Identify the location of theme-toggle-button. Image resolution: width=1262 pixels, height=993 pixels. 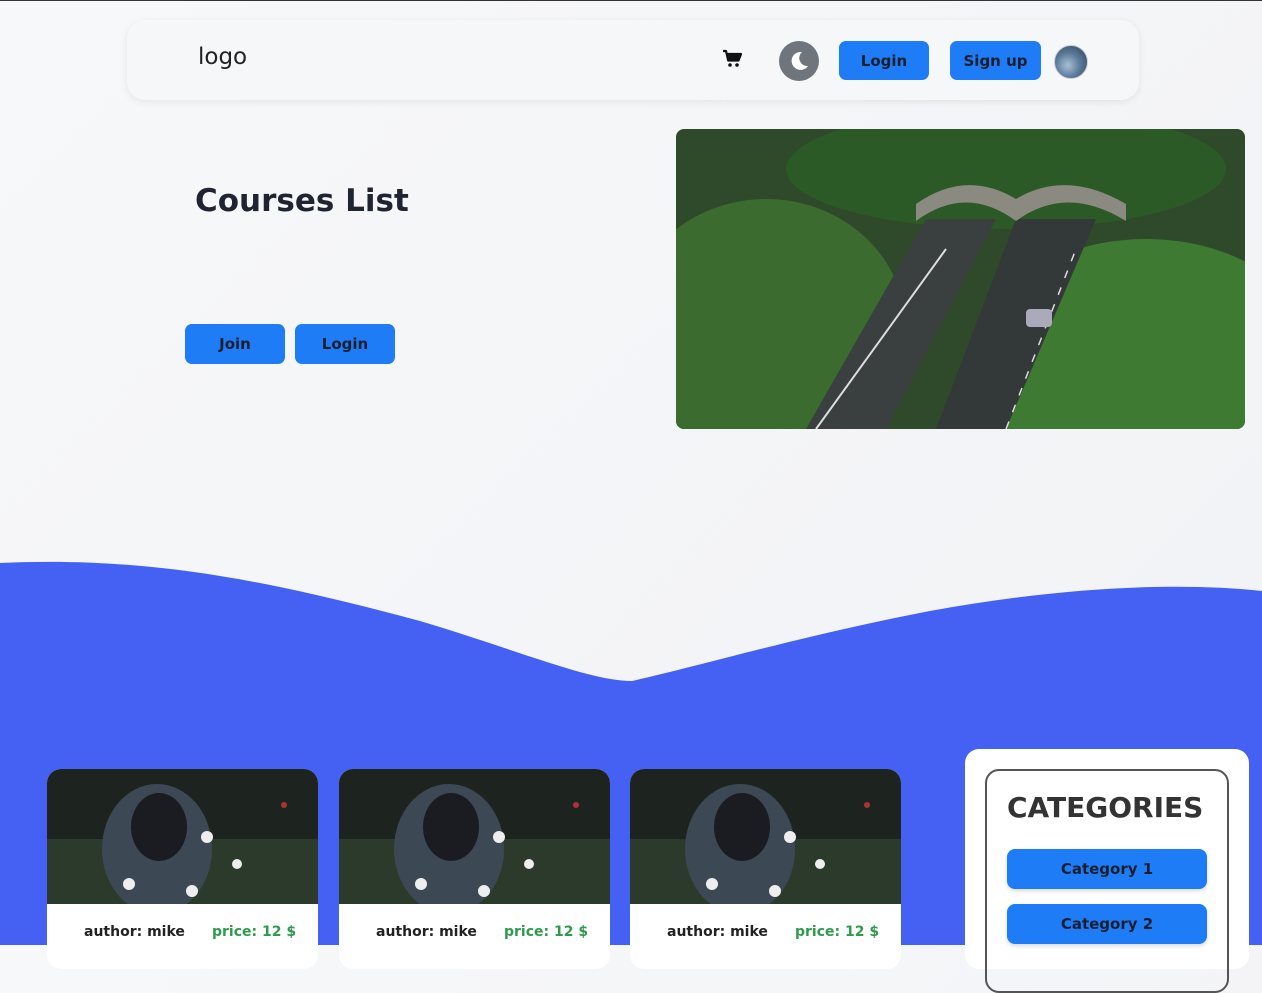
(799, 61).